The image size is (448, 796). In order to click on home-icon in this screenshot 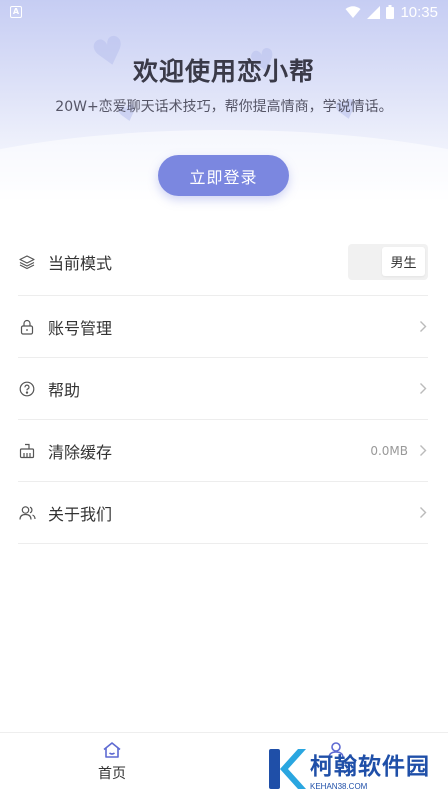, I will do `click(112, 750)`.